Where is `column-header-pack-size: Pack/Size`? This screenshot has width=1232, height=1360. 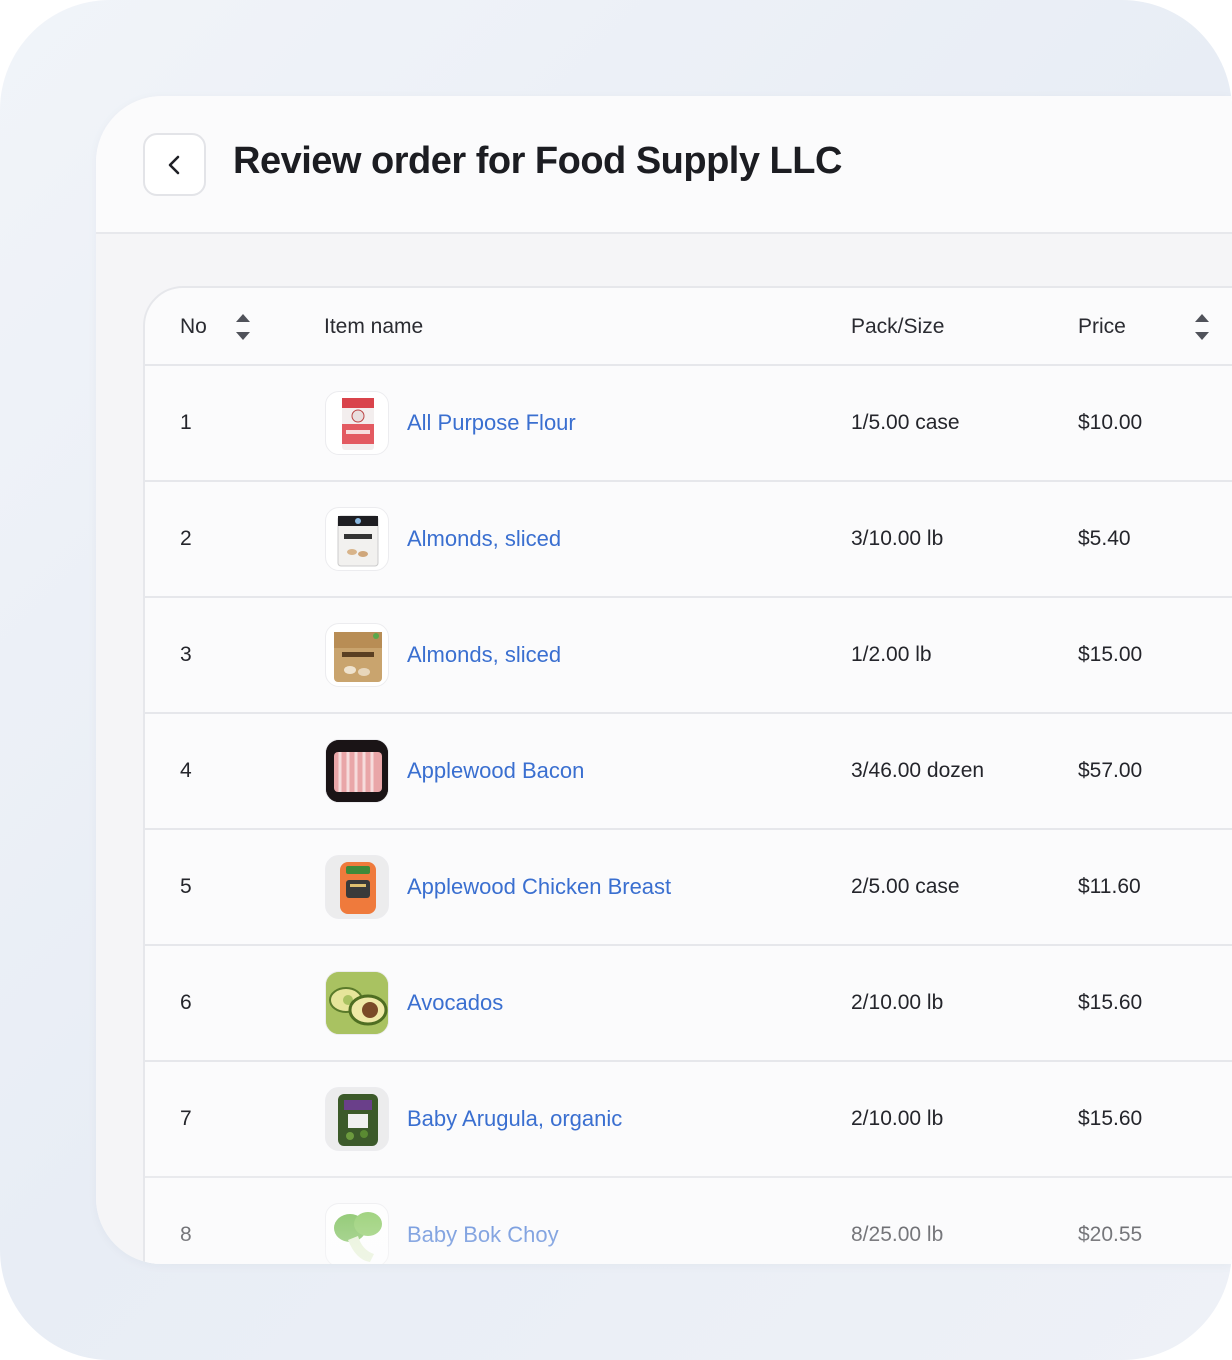 column-header-pack-size: Pack/Size is located at coordinates (898, 326).